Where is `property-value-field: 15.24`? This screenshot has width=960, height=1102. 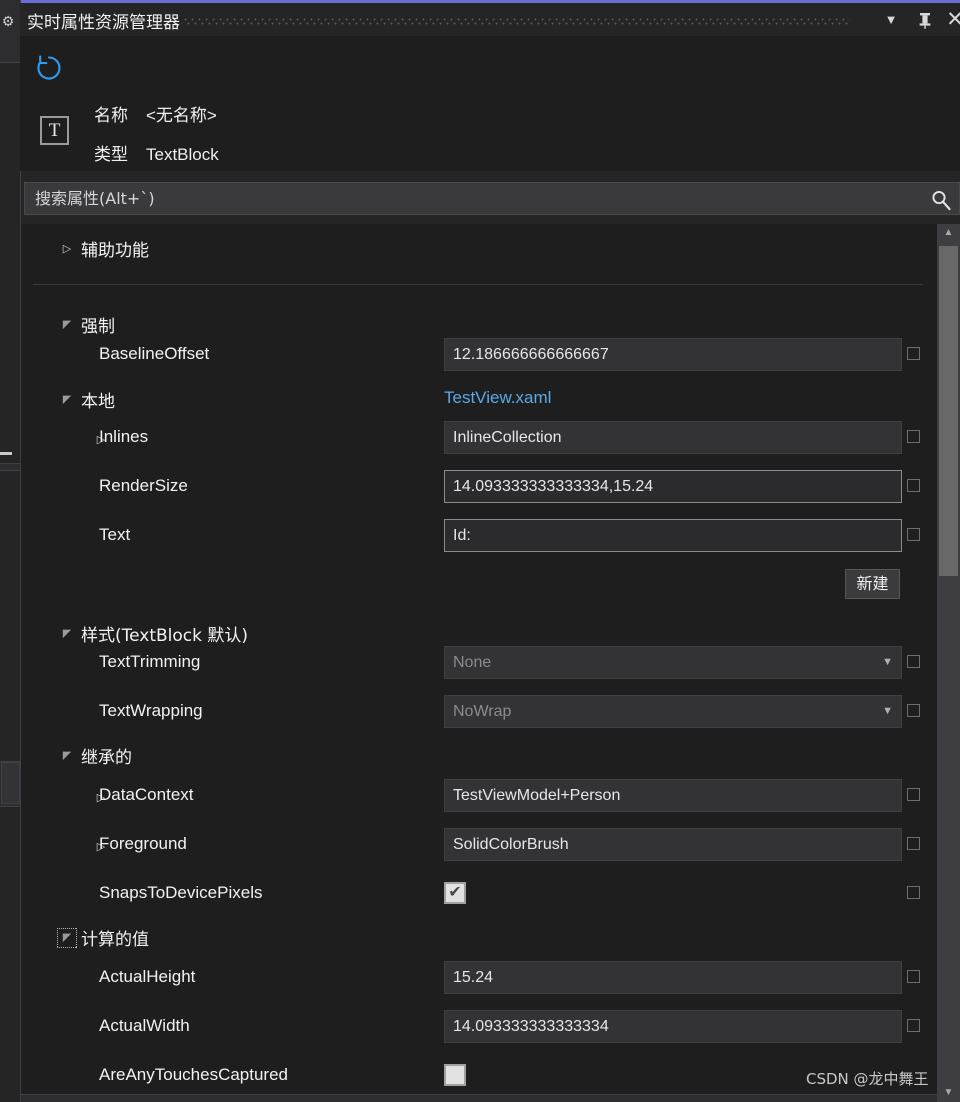
property-value-field: 15.24 is located at coordinates (673, 977).